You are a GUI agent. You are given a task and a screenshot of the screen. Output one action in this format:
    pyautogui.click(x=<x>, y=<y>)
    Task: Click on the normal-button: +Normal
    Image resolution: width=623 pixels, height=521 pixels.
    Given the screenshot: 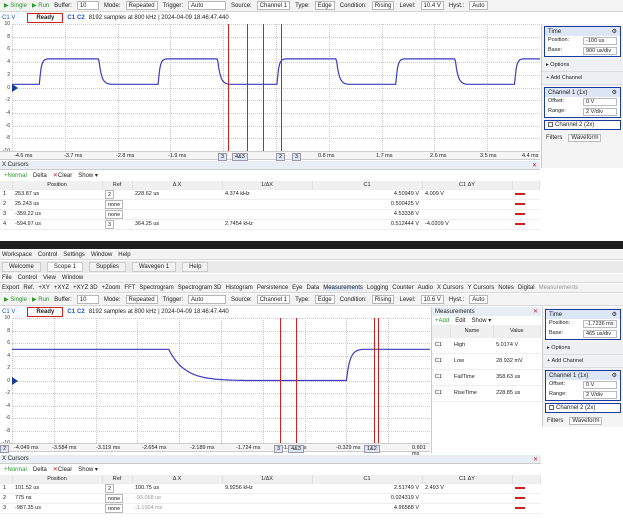 What is the action you would take?
    pyautogui.click(x=15, y=176)
    